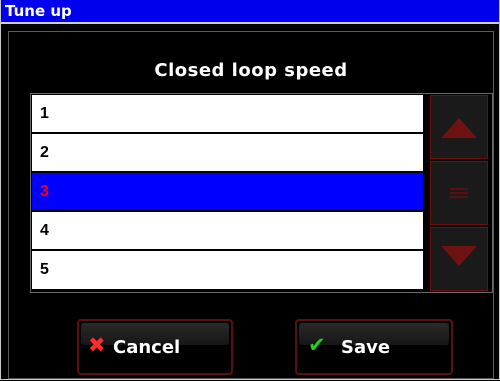 The height and width of the screenshot is (381, 500). I want to click on window-title: Tune up, so click(38, 11).